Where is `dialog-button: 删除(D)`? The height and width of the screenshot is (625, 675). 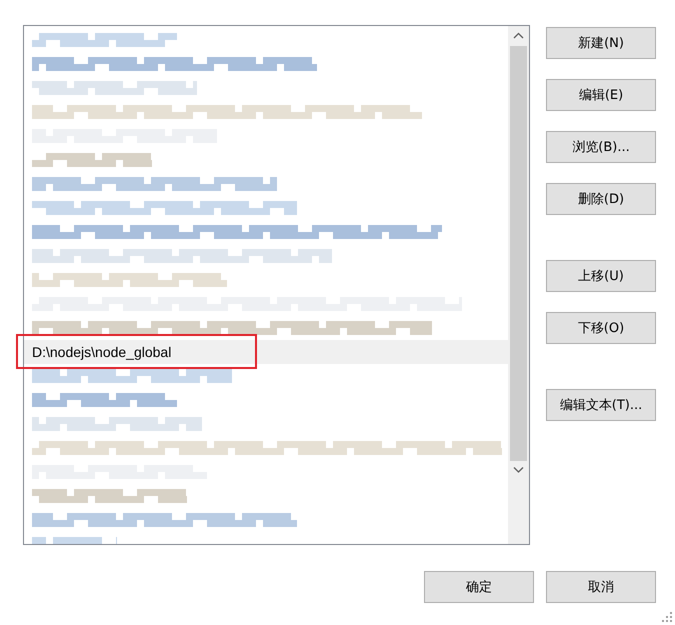 dialog-button: 删除(D) is located at coordinates (601, 199).